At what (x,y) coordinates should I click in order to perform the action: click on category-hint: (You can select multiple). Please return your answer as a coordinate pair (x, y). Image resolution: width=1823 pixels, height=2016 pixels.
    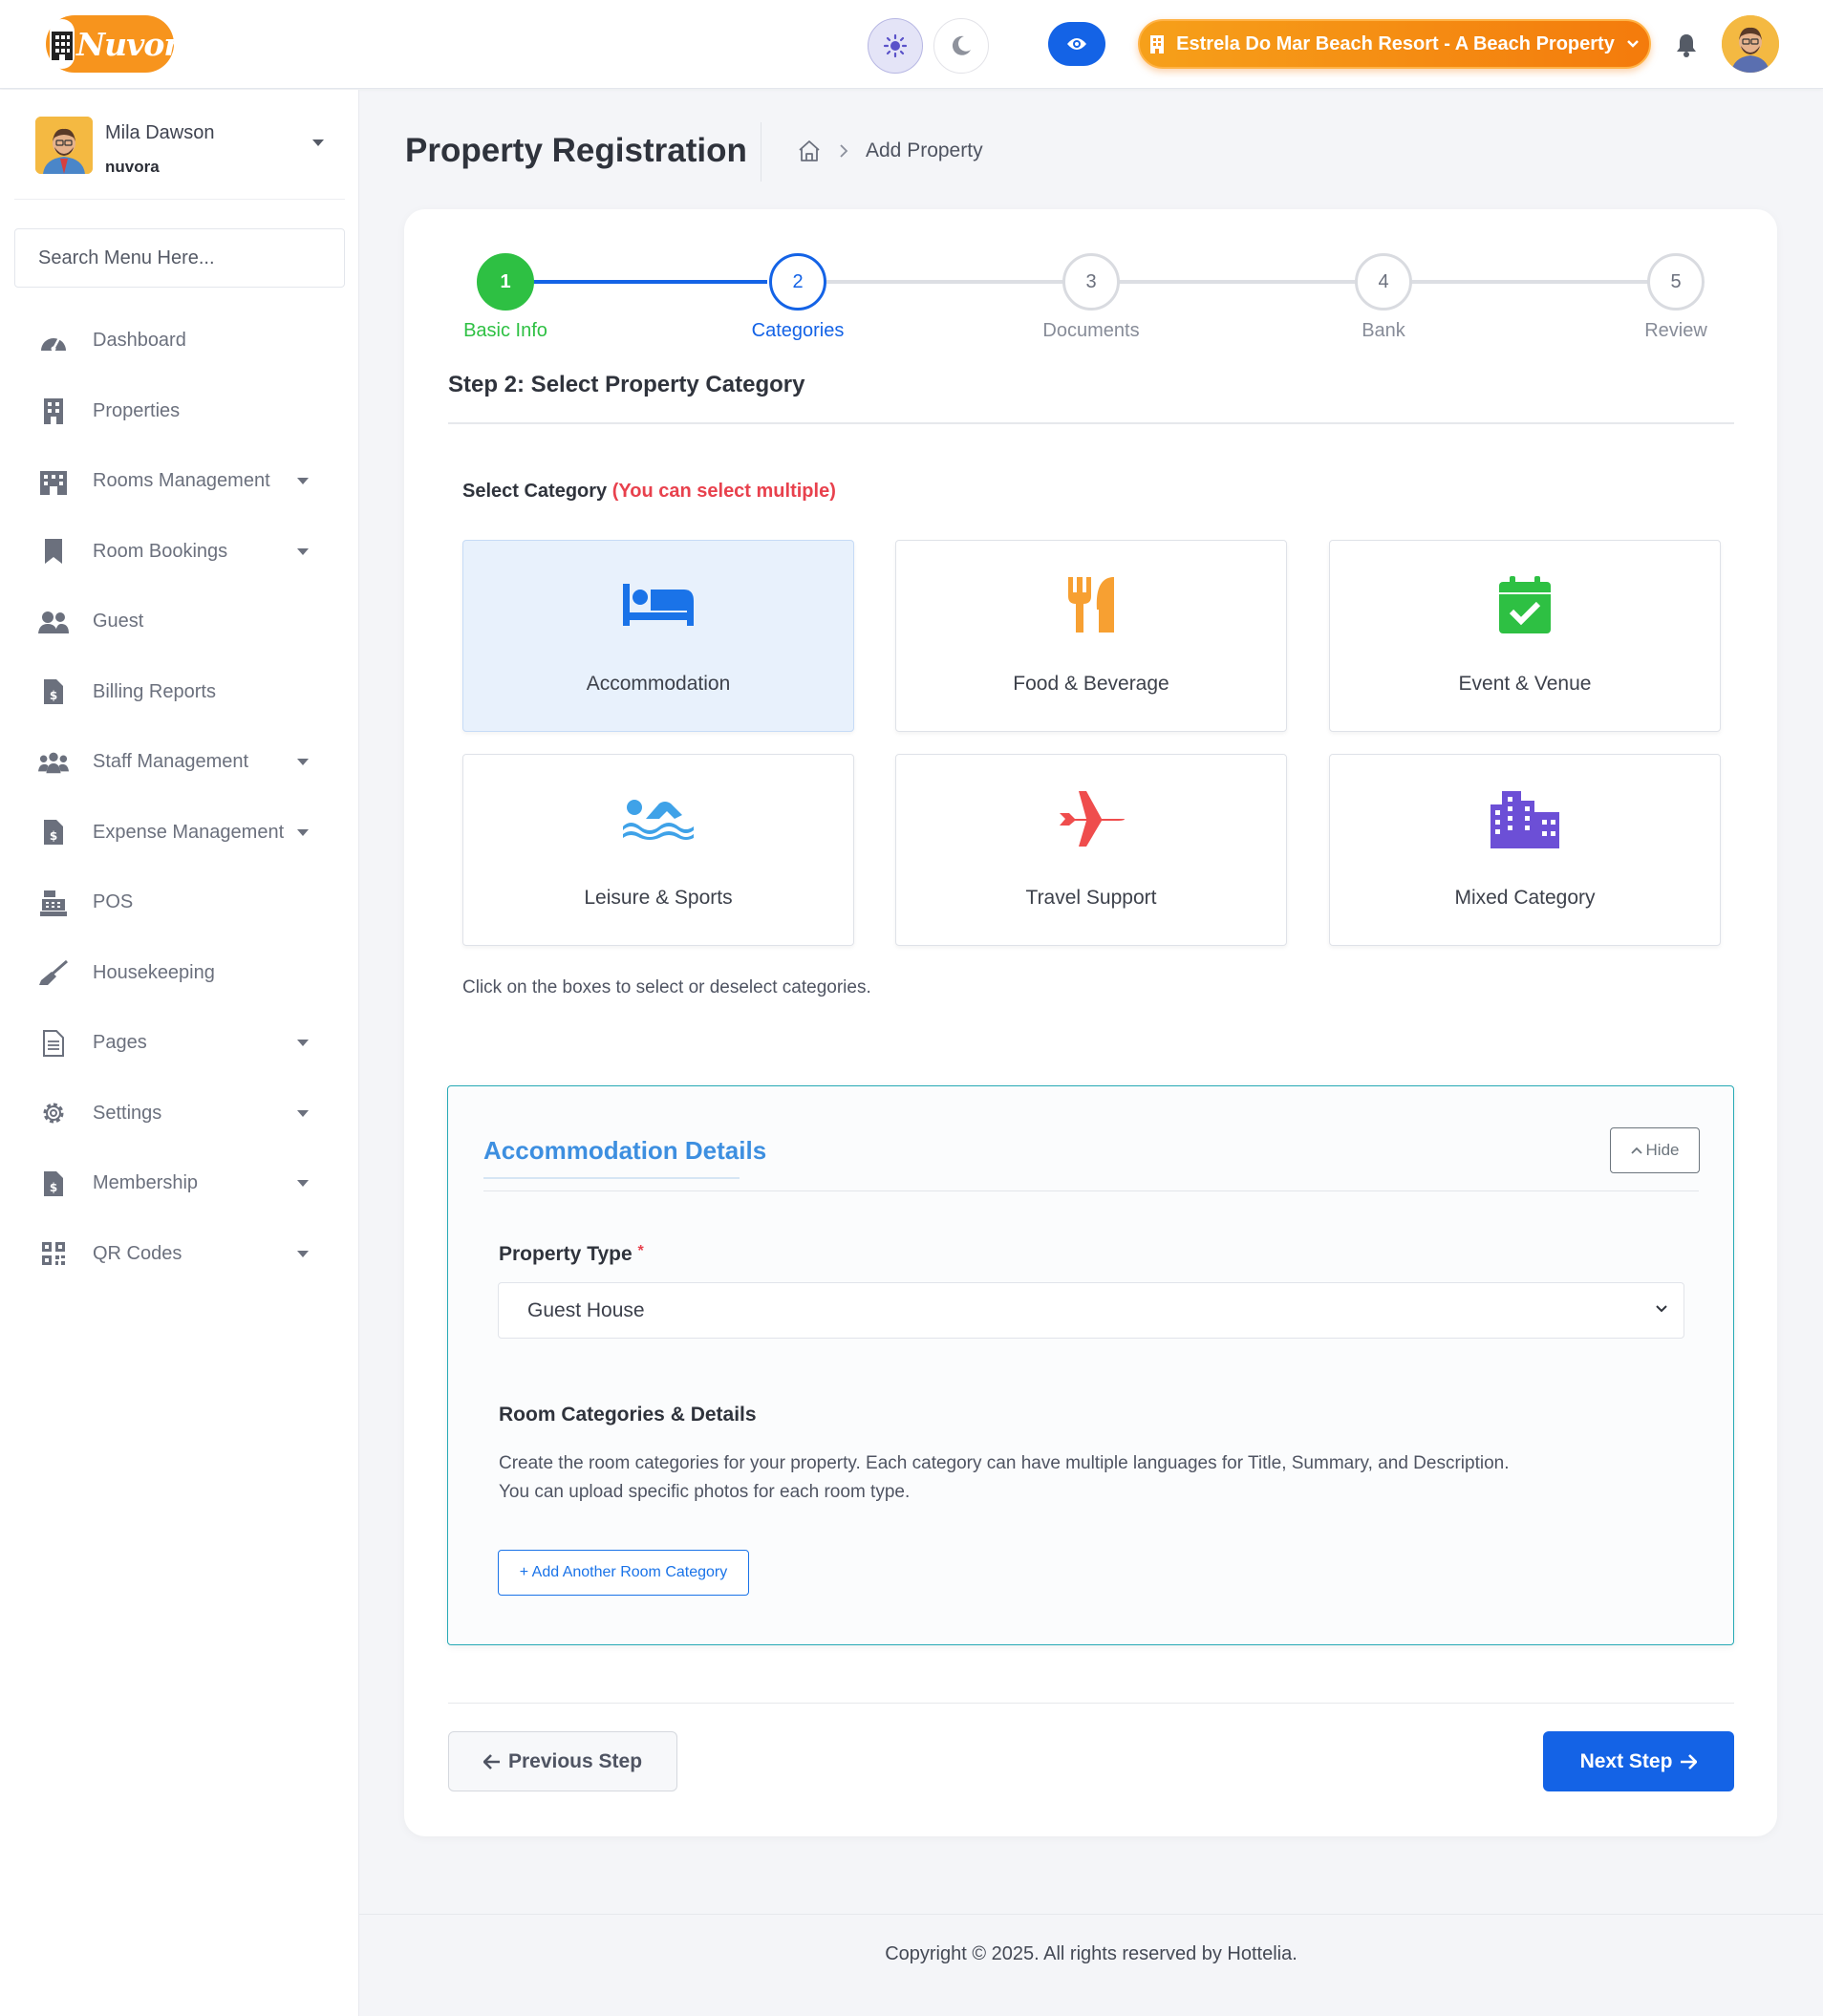
    Looking at the image, I should click on (724, 492).